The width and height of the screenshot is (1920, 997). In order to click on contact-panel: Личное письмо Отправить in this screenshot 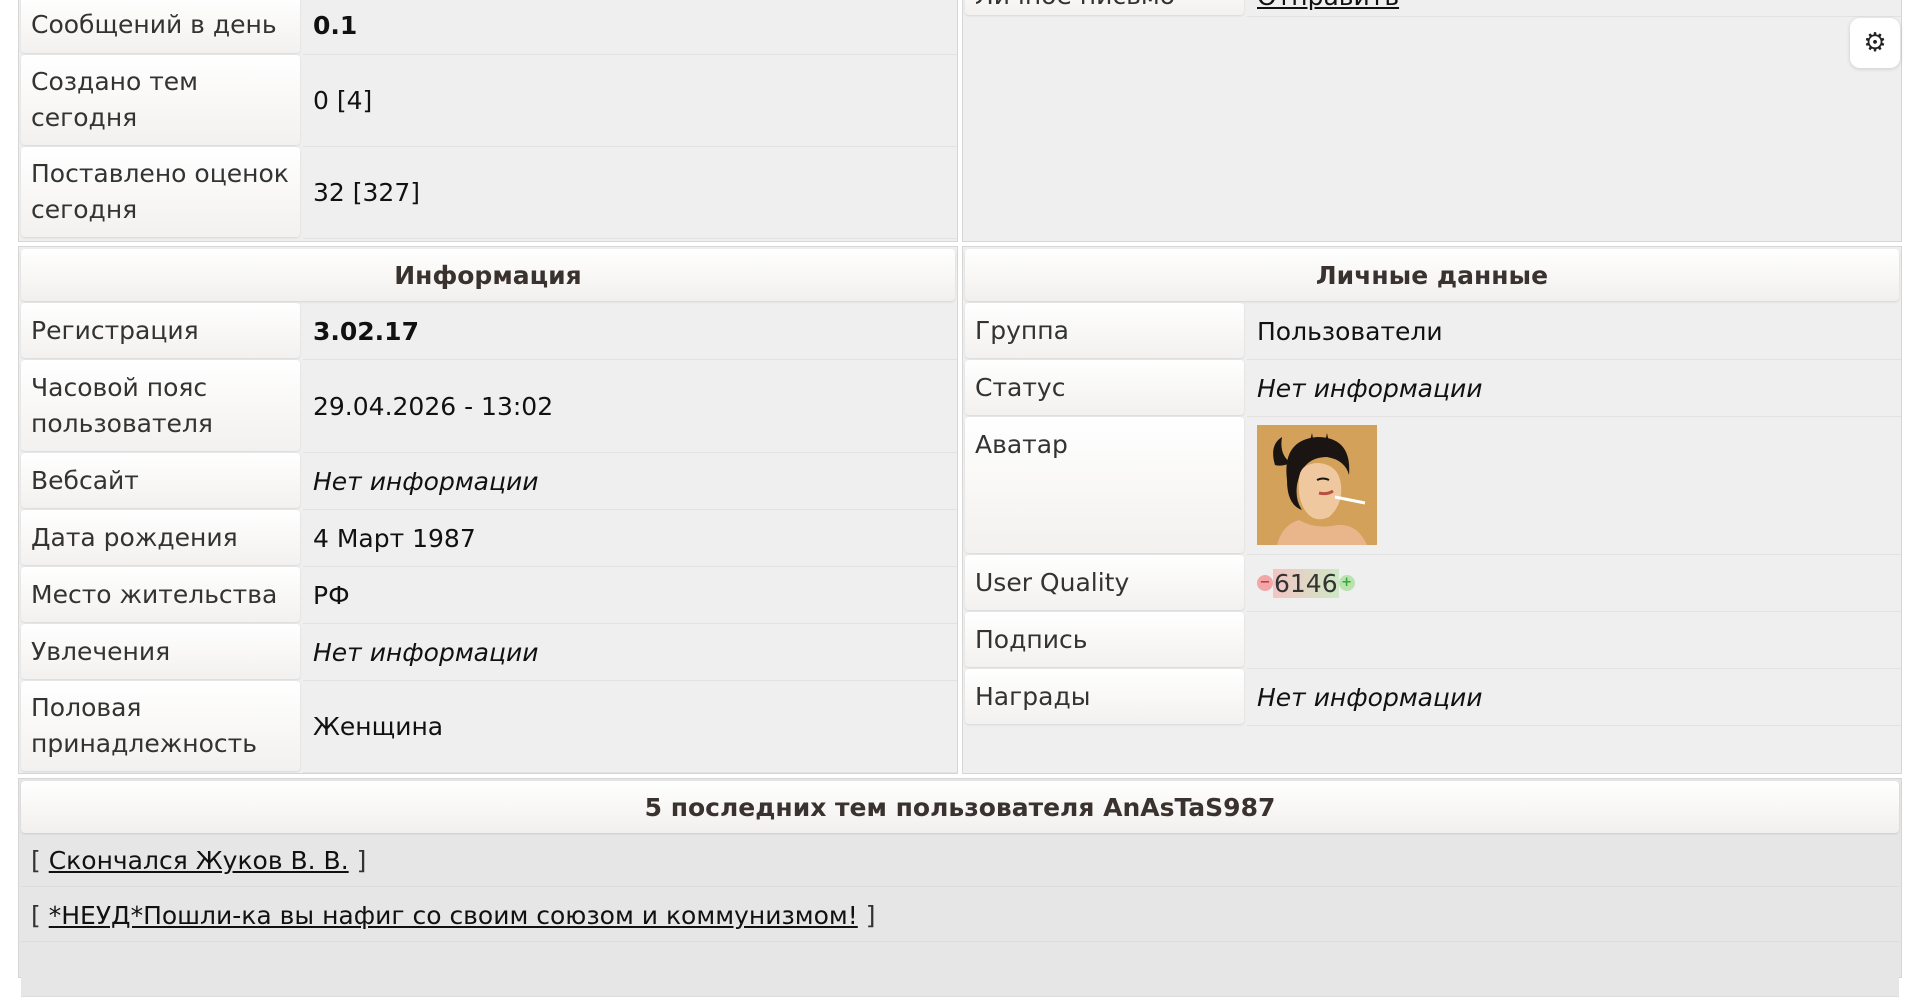, I will do `click(1432, 121)`.